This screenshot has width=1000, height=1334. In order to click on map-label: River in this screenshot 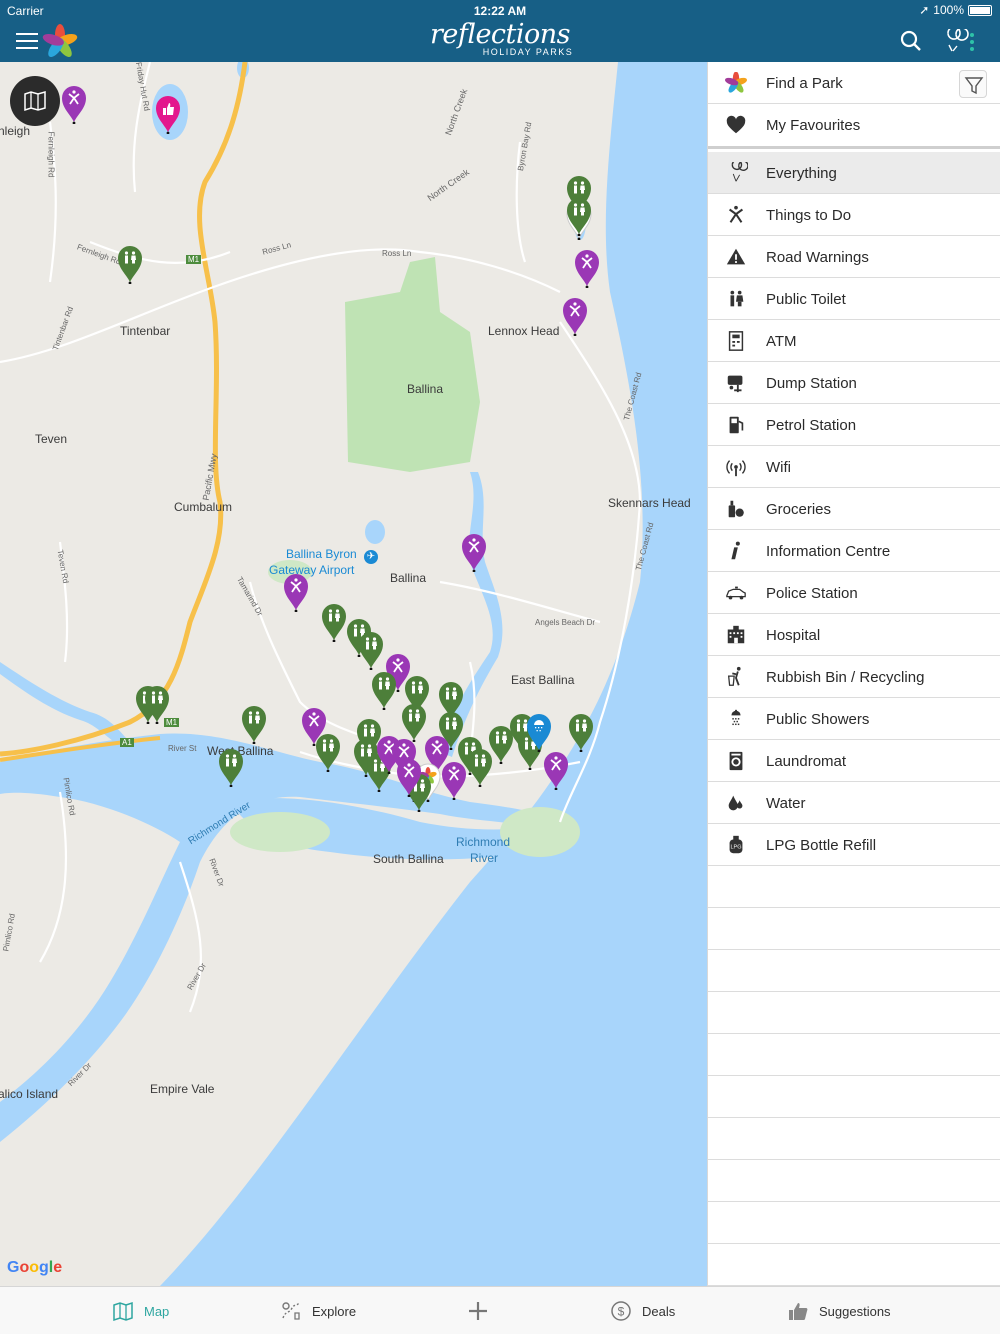, I will do `click(484, 858)`.